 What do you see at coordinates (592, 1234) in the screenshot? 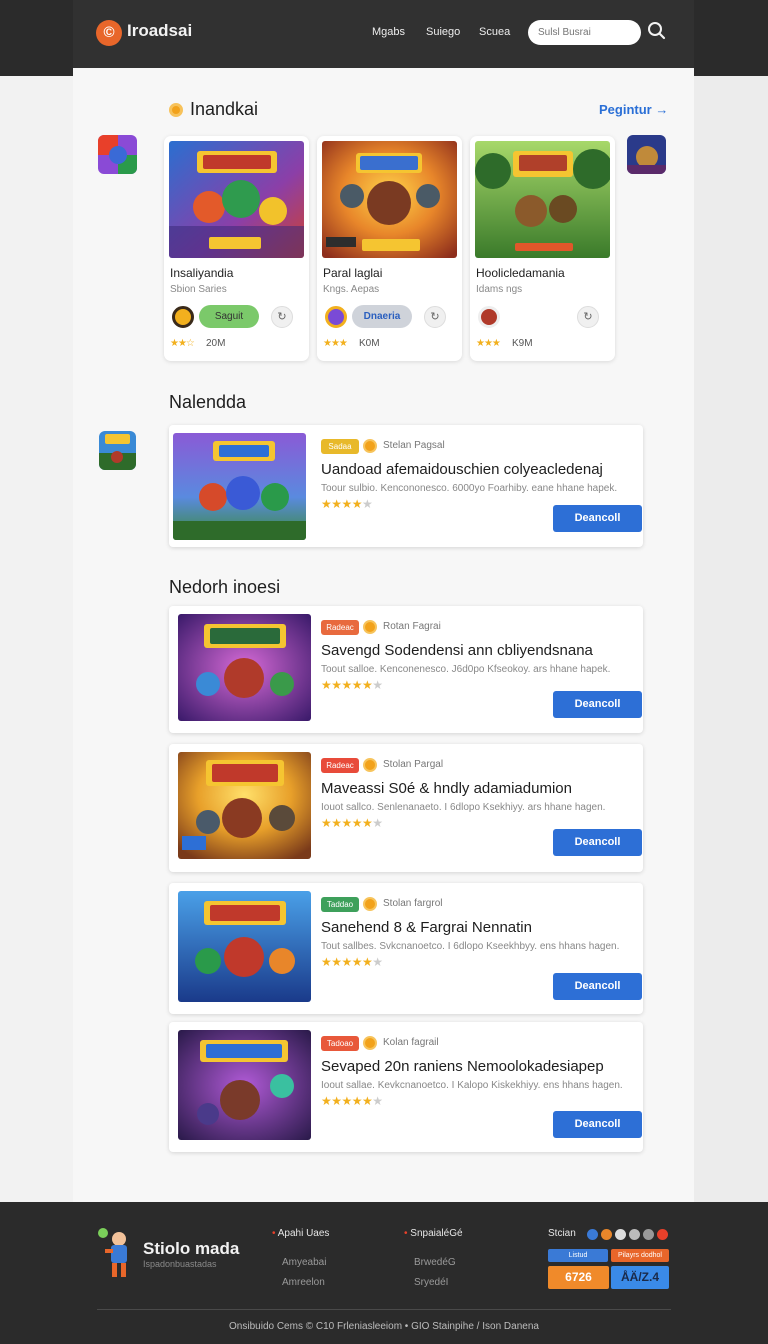
I see `facebook-icon` at bounding box center [592, 1234].